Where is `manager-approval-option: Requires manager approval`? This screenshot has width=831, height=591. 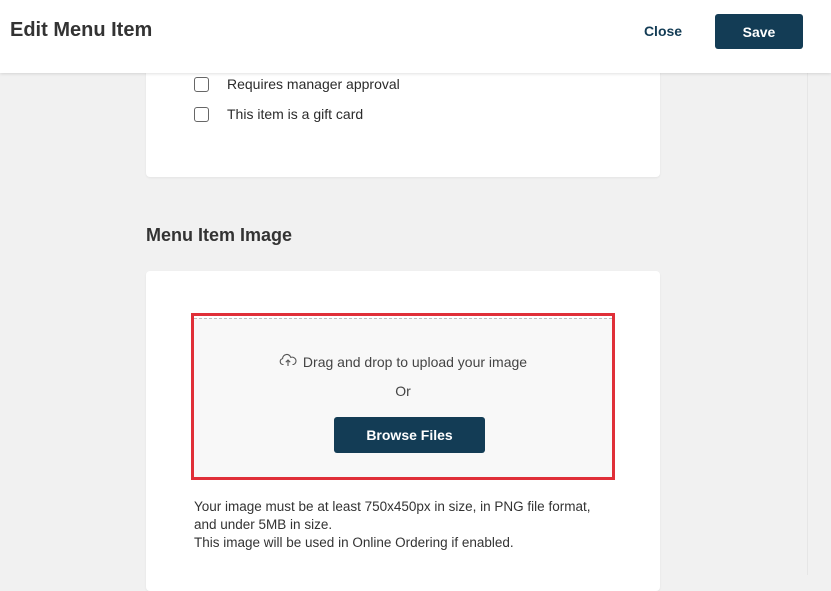
manager-approval-option: Requires manager approval is located at coordinates (297, 84).